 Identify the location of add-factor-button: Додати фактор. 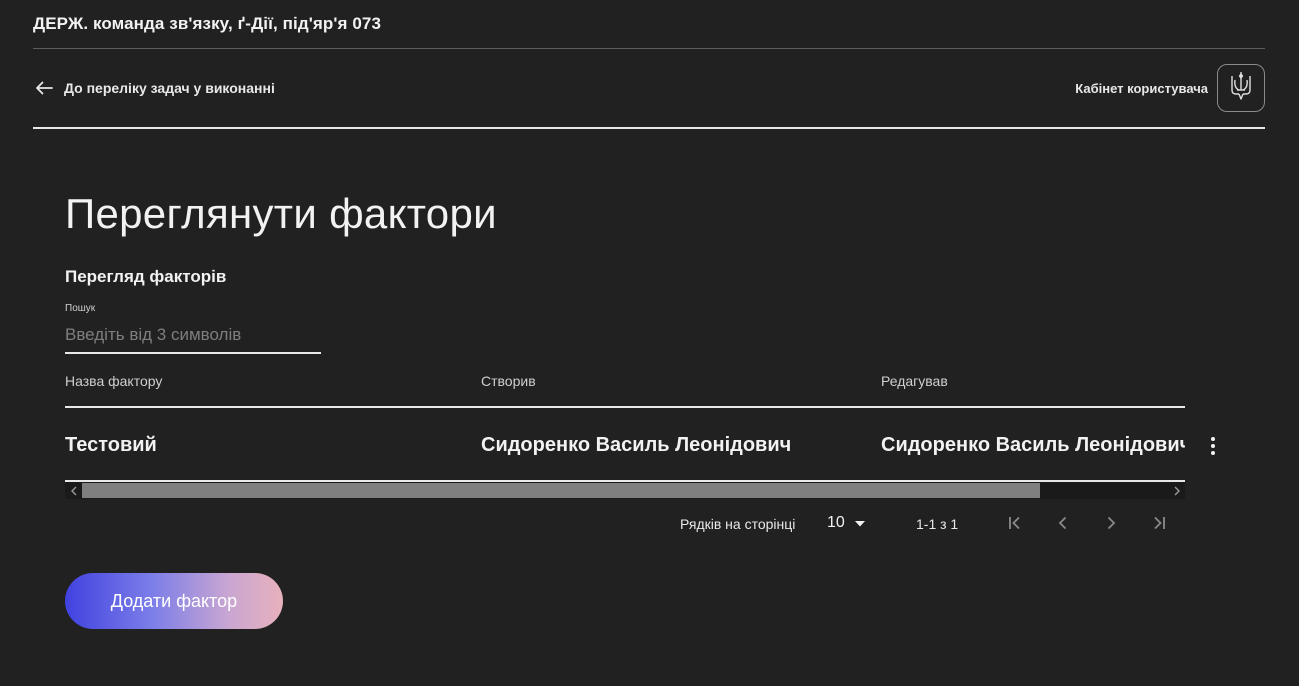
(174, 601).